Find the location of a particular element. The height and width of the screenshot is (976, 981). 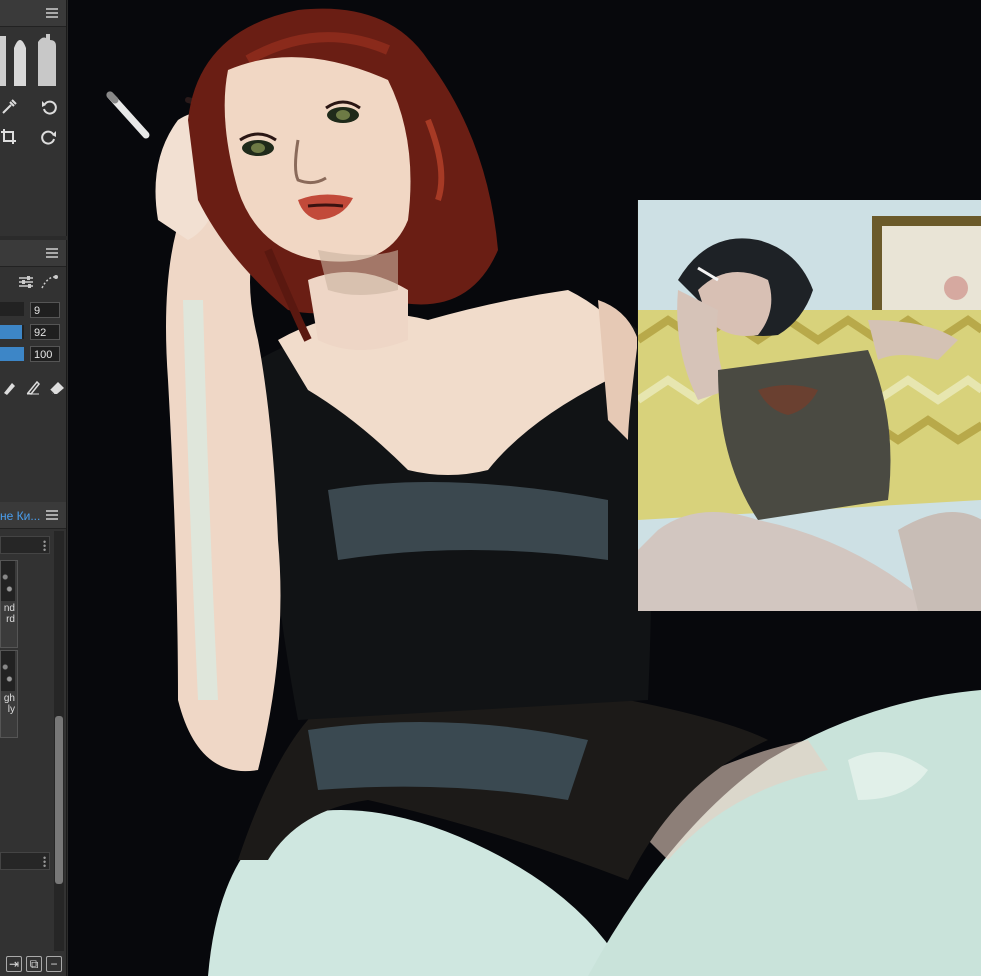

pencil-tool-icon is located at coordinates (3, 61).